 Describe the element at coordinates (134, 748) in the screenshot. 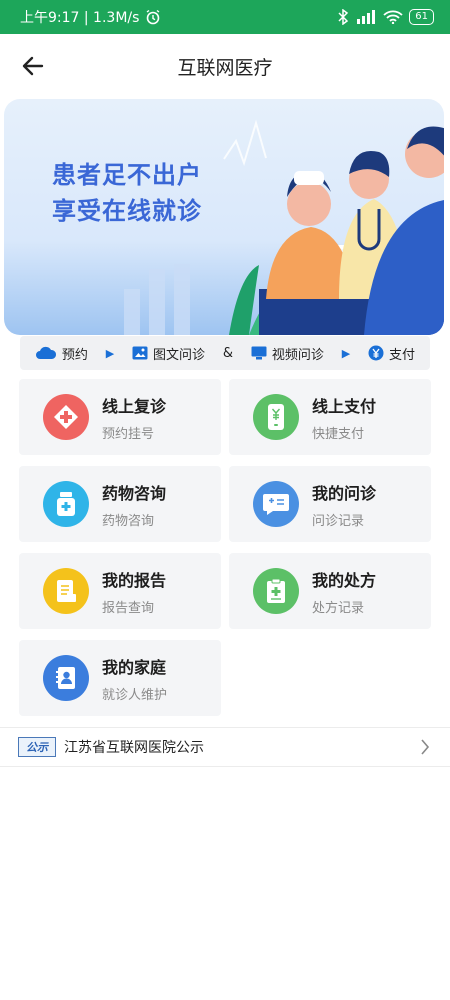

I see `notice-text: 江苏省互联网医院公示` at that location.